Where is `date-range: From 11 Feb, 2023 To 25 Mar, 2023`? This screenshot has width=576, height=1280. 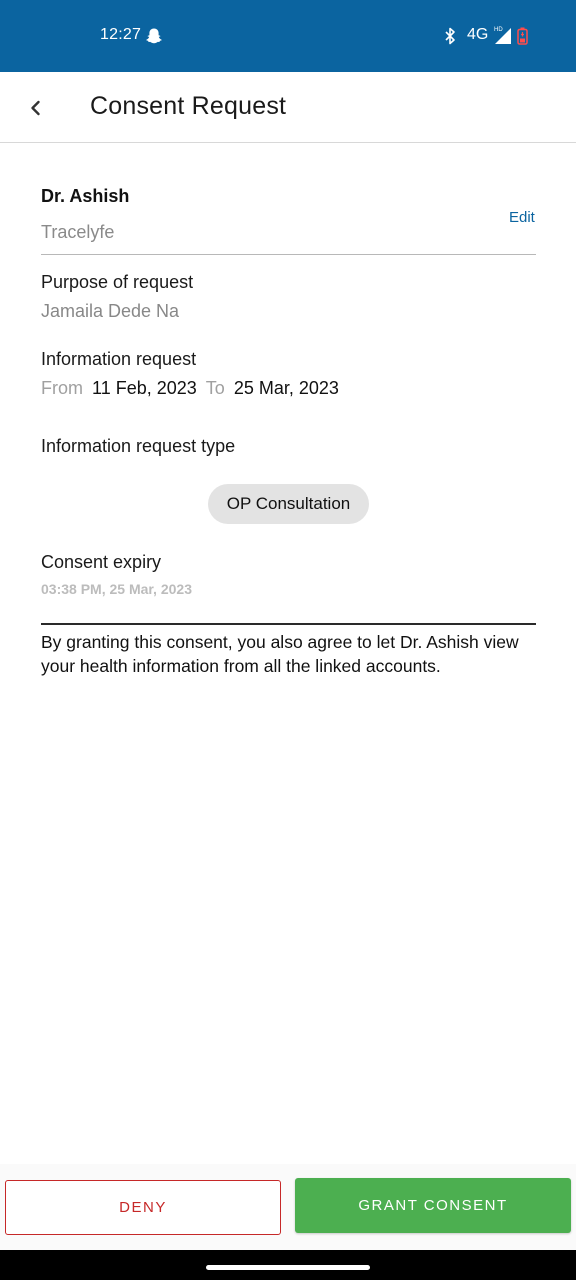
date-range: From 11 Feb, 2023 To 25 Mar, 2023 is located at coordinates (190, 388).